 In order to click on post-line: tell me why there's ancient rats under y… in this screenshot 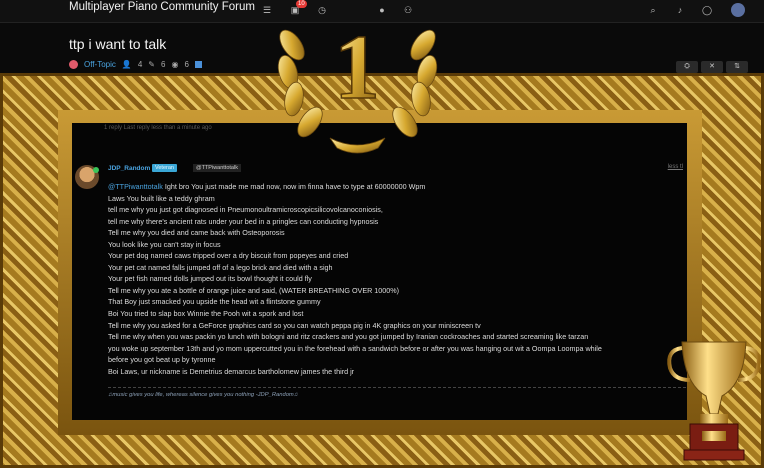, I will do `click(243, 221)`.